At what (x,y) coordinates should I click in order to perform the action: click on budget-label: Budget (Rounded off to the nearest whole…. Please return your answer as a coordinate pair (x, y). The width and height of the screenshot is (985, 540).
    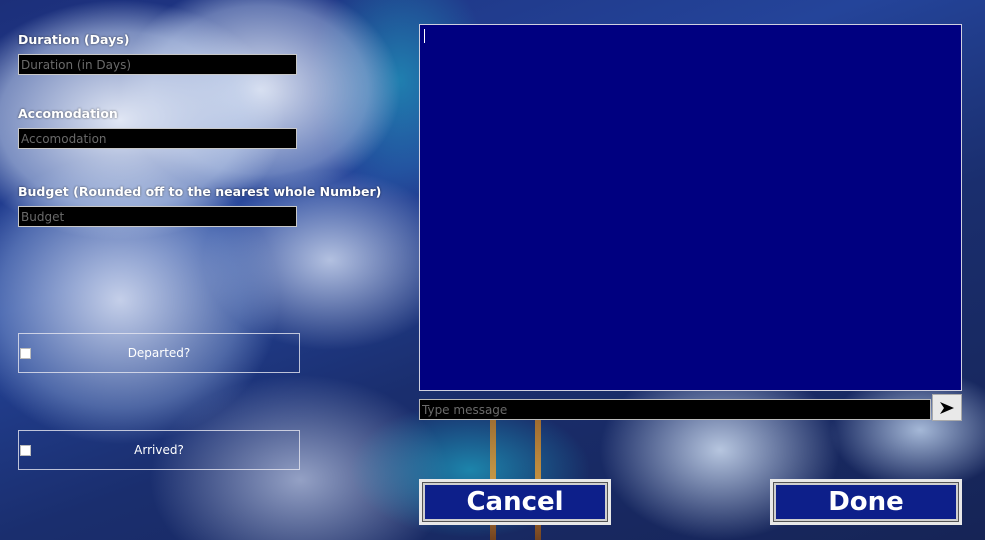
    Looking at the image, I should click on (200, 191).